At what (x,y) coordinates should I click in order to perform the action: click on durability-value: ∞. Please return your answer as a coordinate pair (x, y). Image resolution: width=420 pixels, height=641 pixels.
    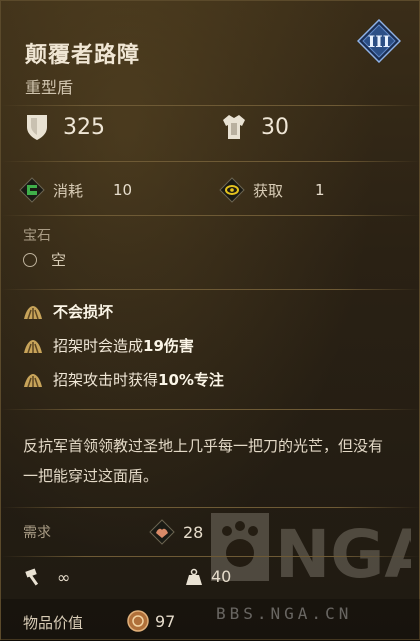
    Looking at the image, I should click on (64, 577).